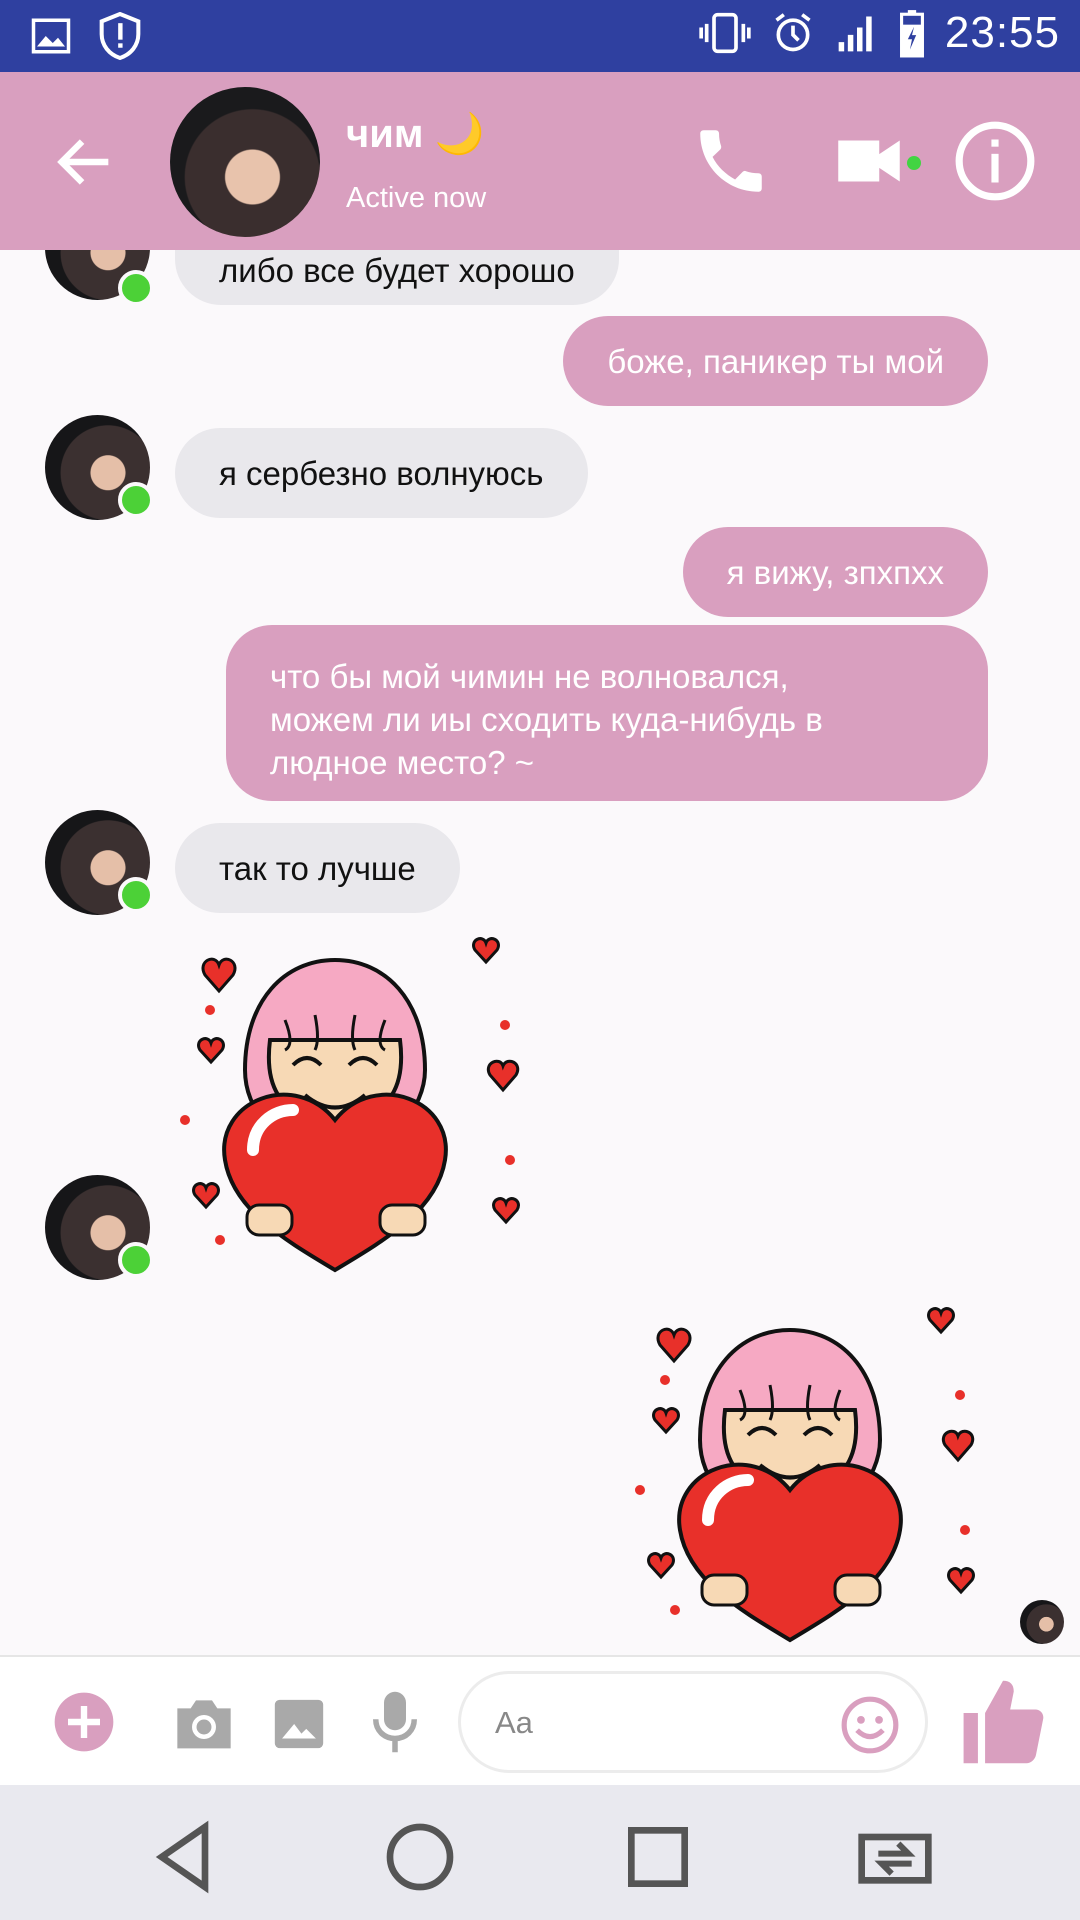 Image resolution: width=1080 pixels, height=1920 pixels. Describe the element at coordinates (381, 473) in the screenshot. I see `message-bubble-incoming: я сербезно волнуюсь` at that location.